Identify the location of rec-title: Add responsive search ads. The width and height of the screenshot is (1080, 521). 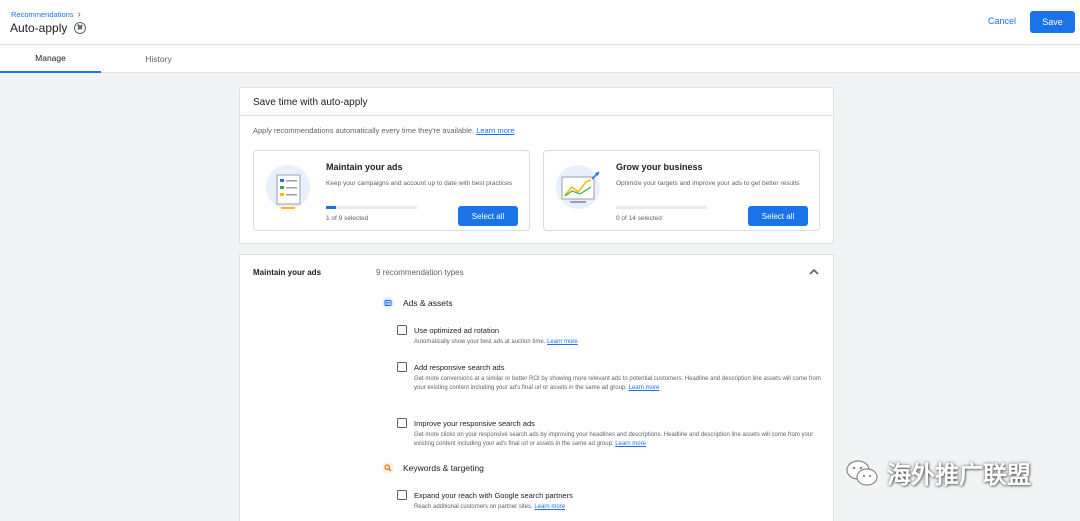
(459, 367).